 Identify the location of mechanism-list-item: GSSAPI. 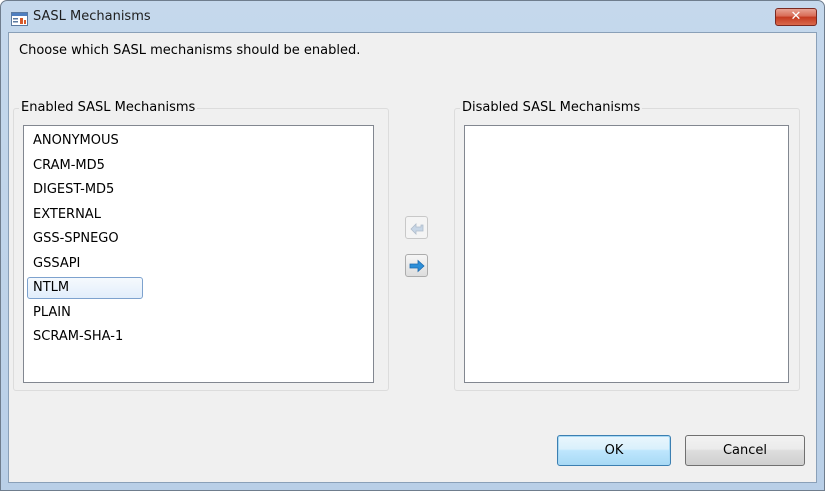
(85, 264).